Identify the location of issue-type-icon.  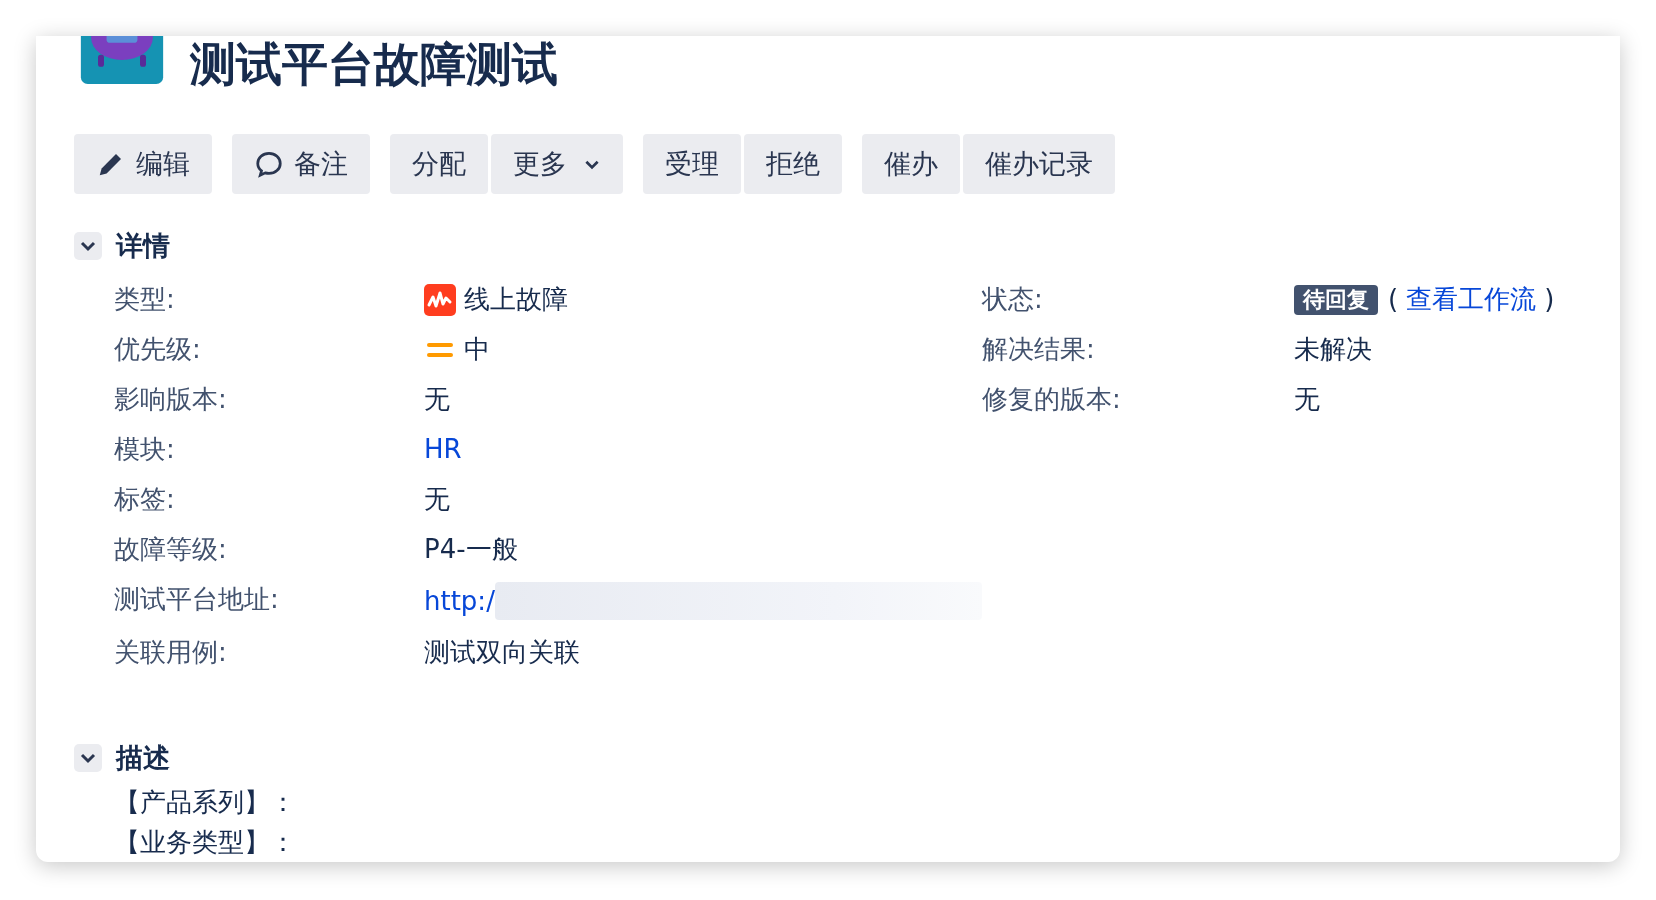
(440, 299).